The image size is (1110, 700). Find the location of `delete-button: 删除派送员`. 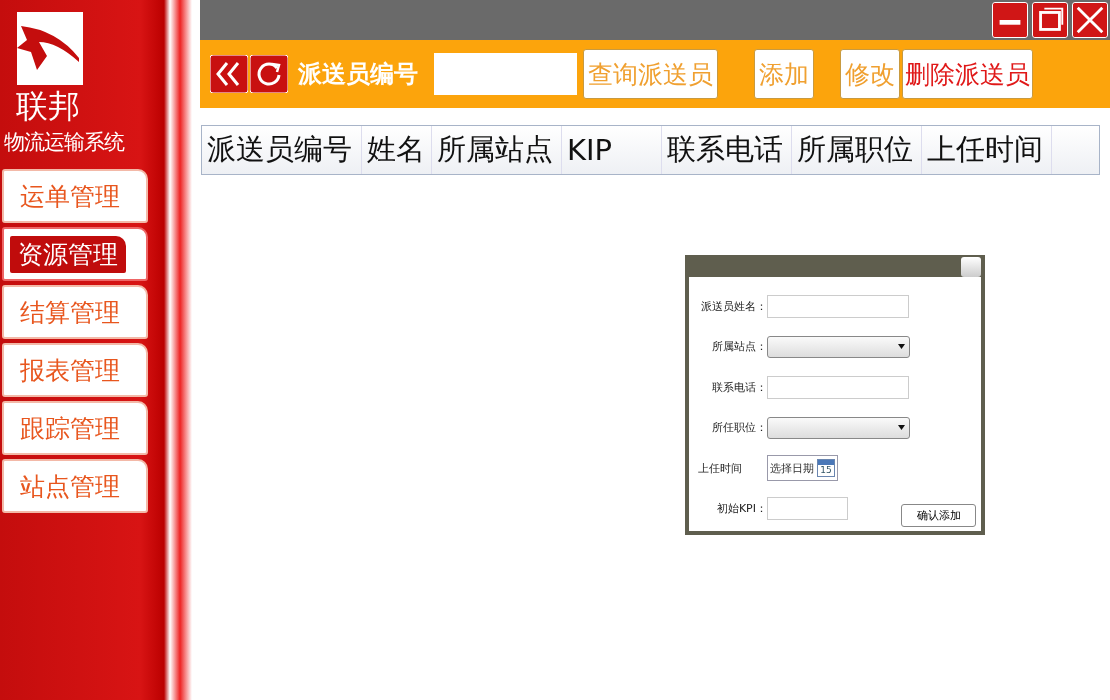

delete-button: 删除派送员 is located at coordinates (967, 74).